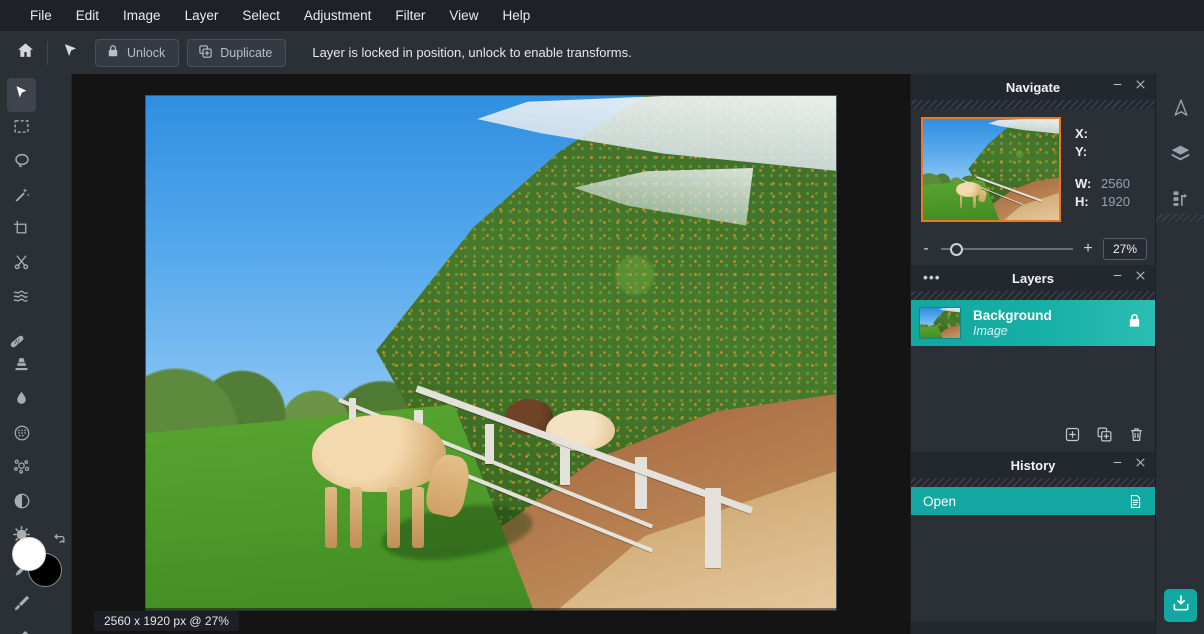 The height and width of the screenshot is (634, 1204). Describe the element at coordinates (463, 15) in the screenshot. I see `menu-item-view: View` at that location.